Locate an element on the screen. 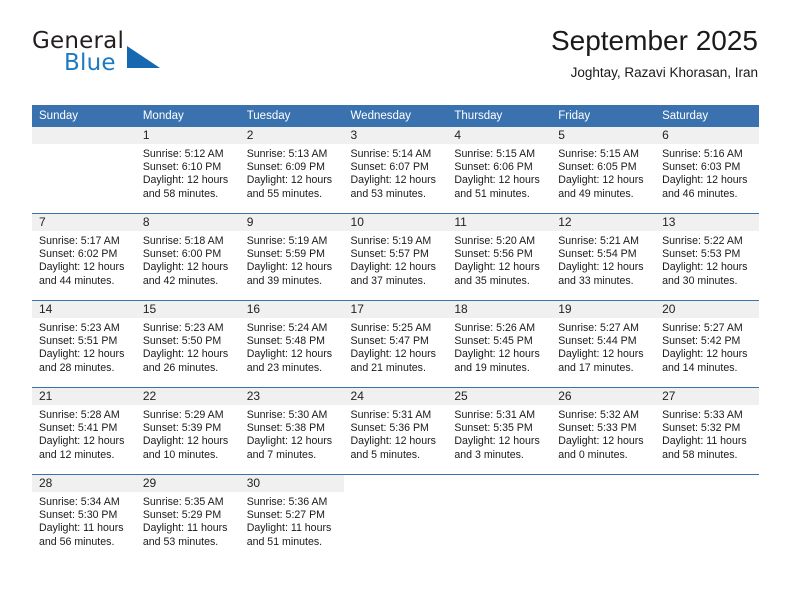 Image resolution: width=792 pixels, height=612 pixels. page-subtitle: Joghtay, Razavi Khorasan, Iran is located at coordinates (664, 72).